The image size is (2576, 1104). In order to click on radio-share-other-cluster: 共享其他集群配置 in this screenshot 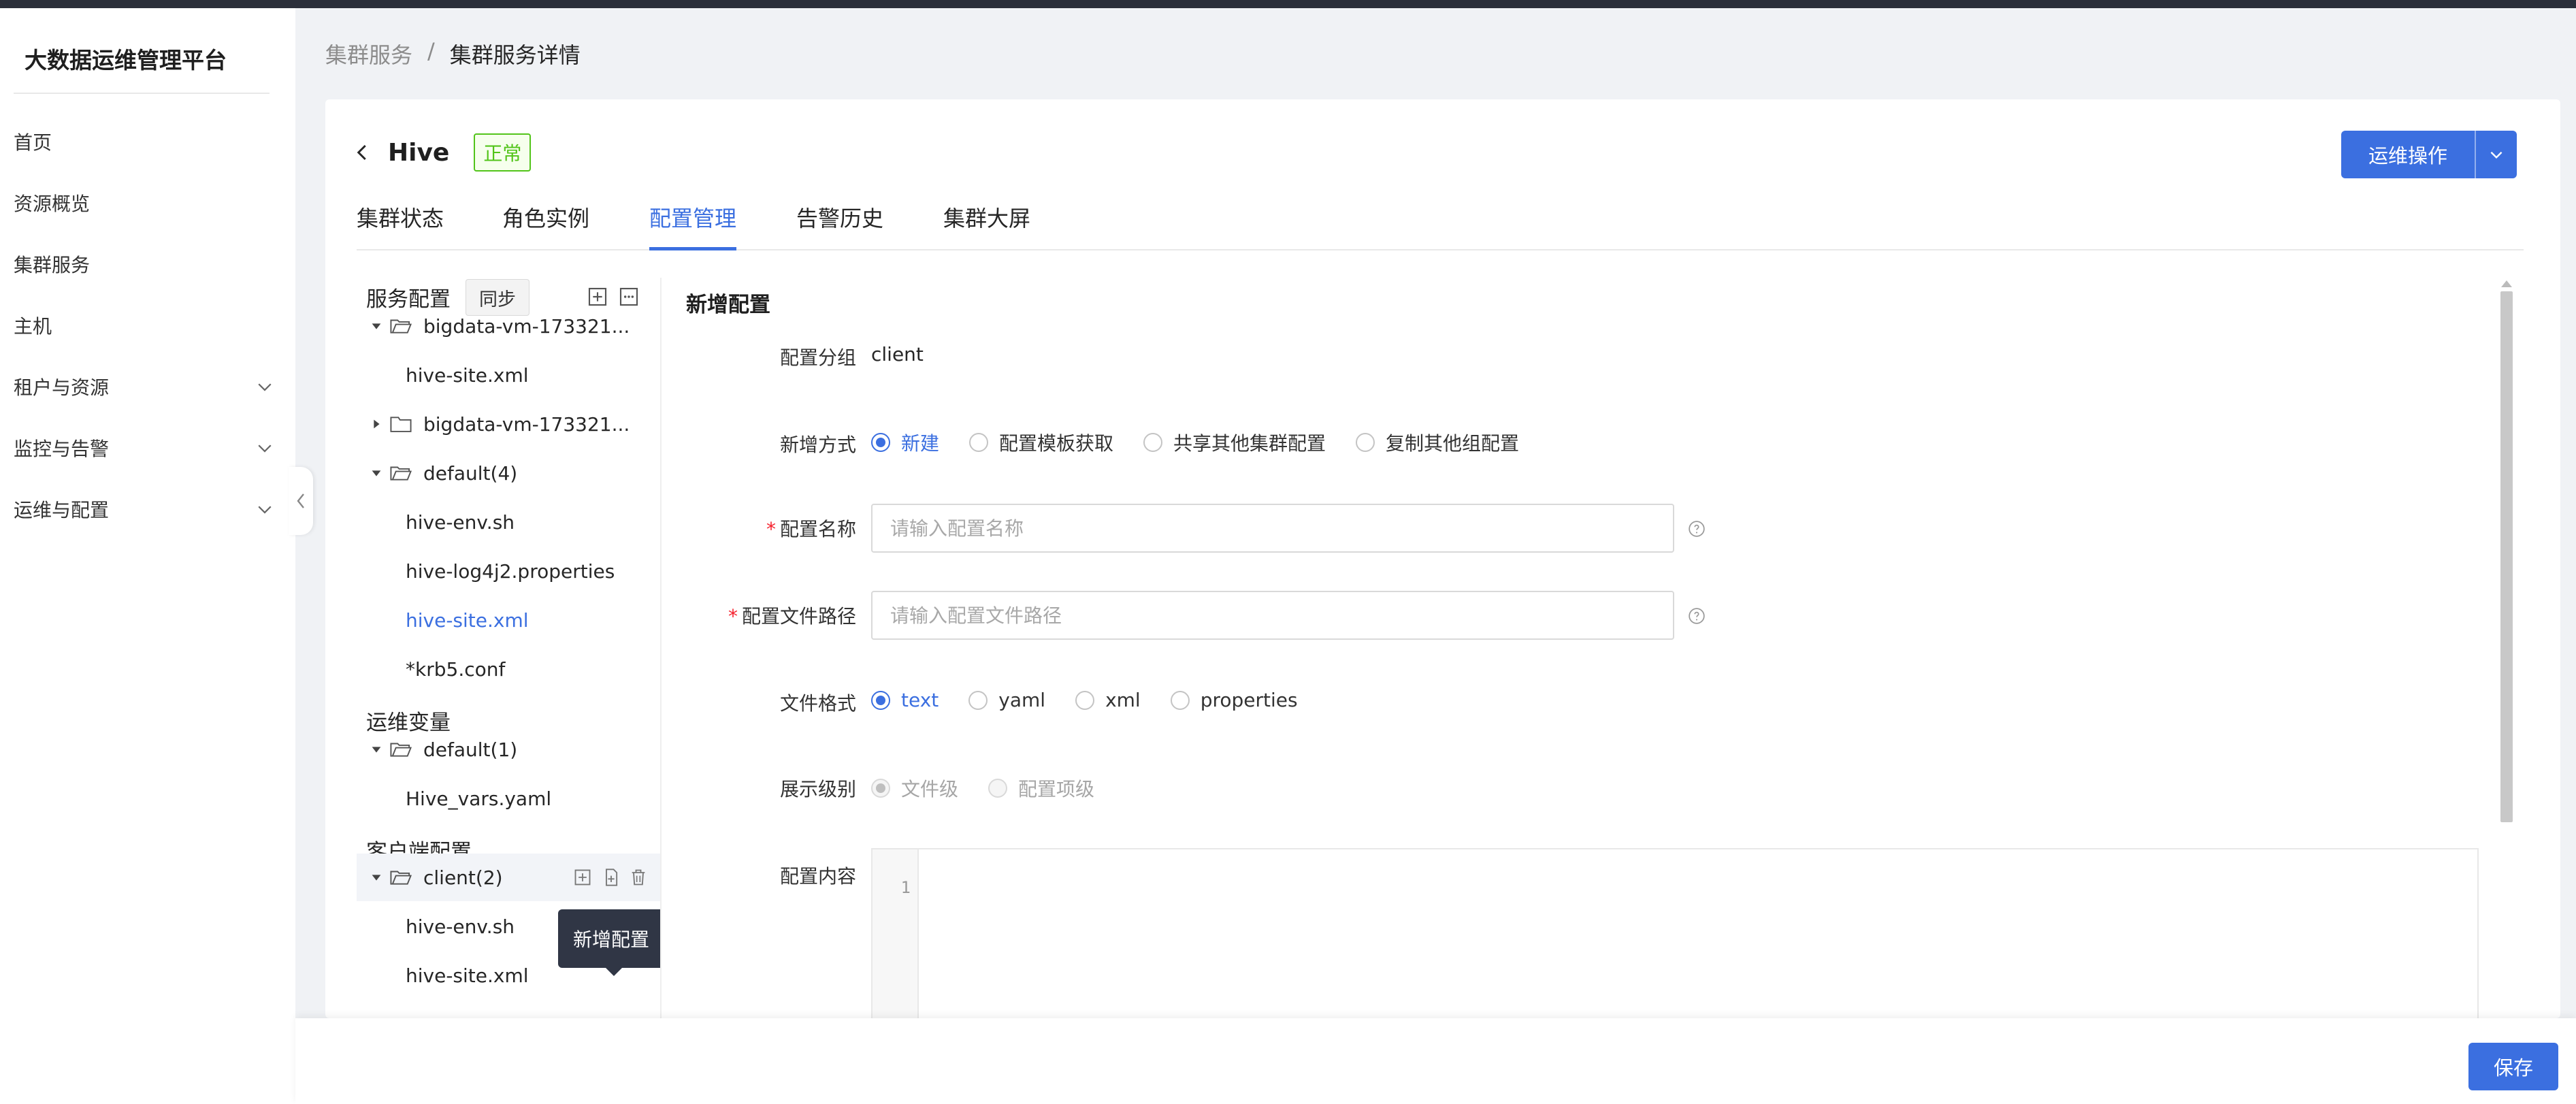, I will do `click(1234, 442)`.